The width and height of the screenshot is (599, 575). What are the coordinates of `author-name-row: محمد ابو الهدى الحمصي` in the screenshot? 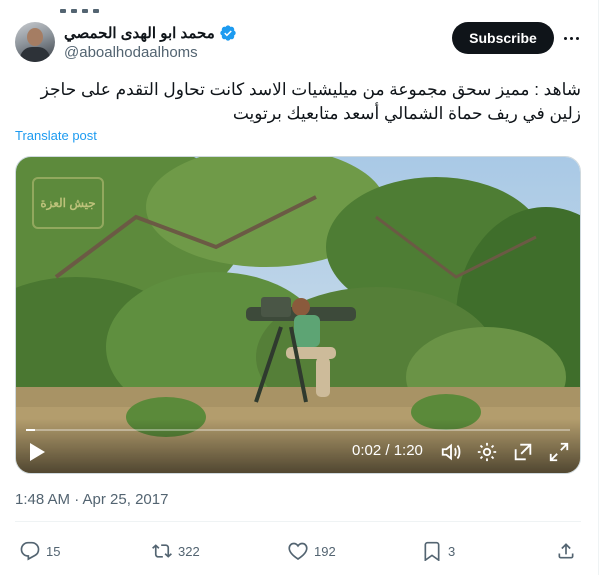 It's located at (150, 33).